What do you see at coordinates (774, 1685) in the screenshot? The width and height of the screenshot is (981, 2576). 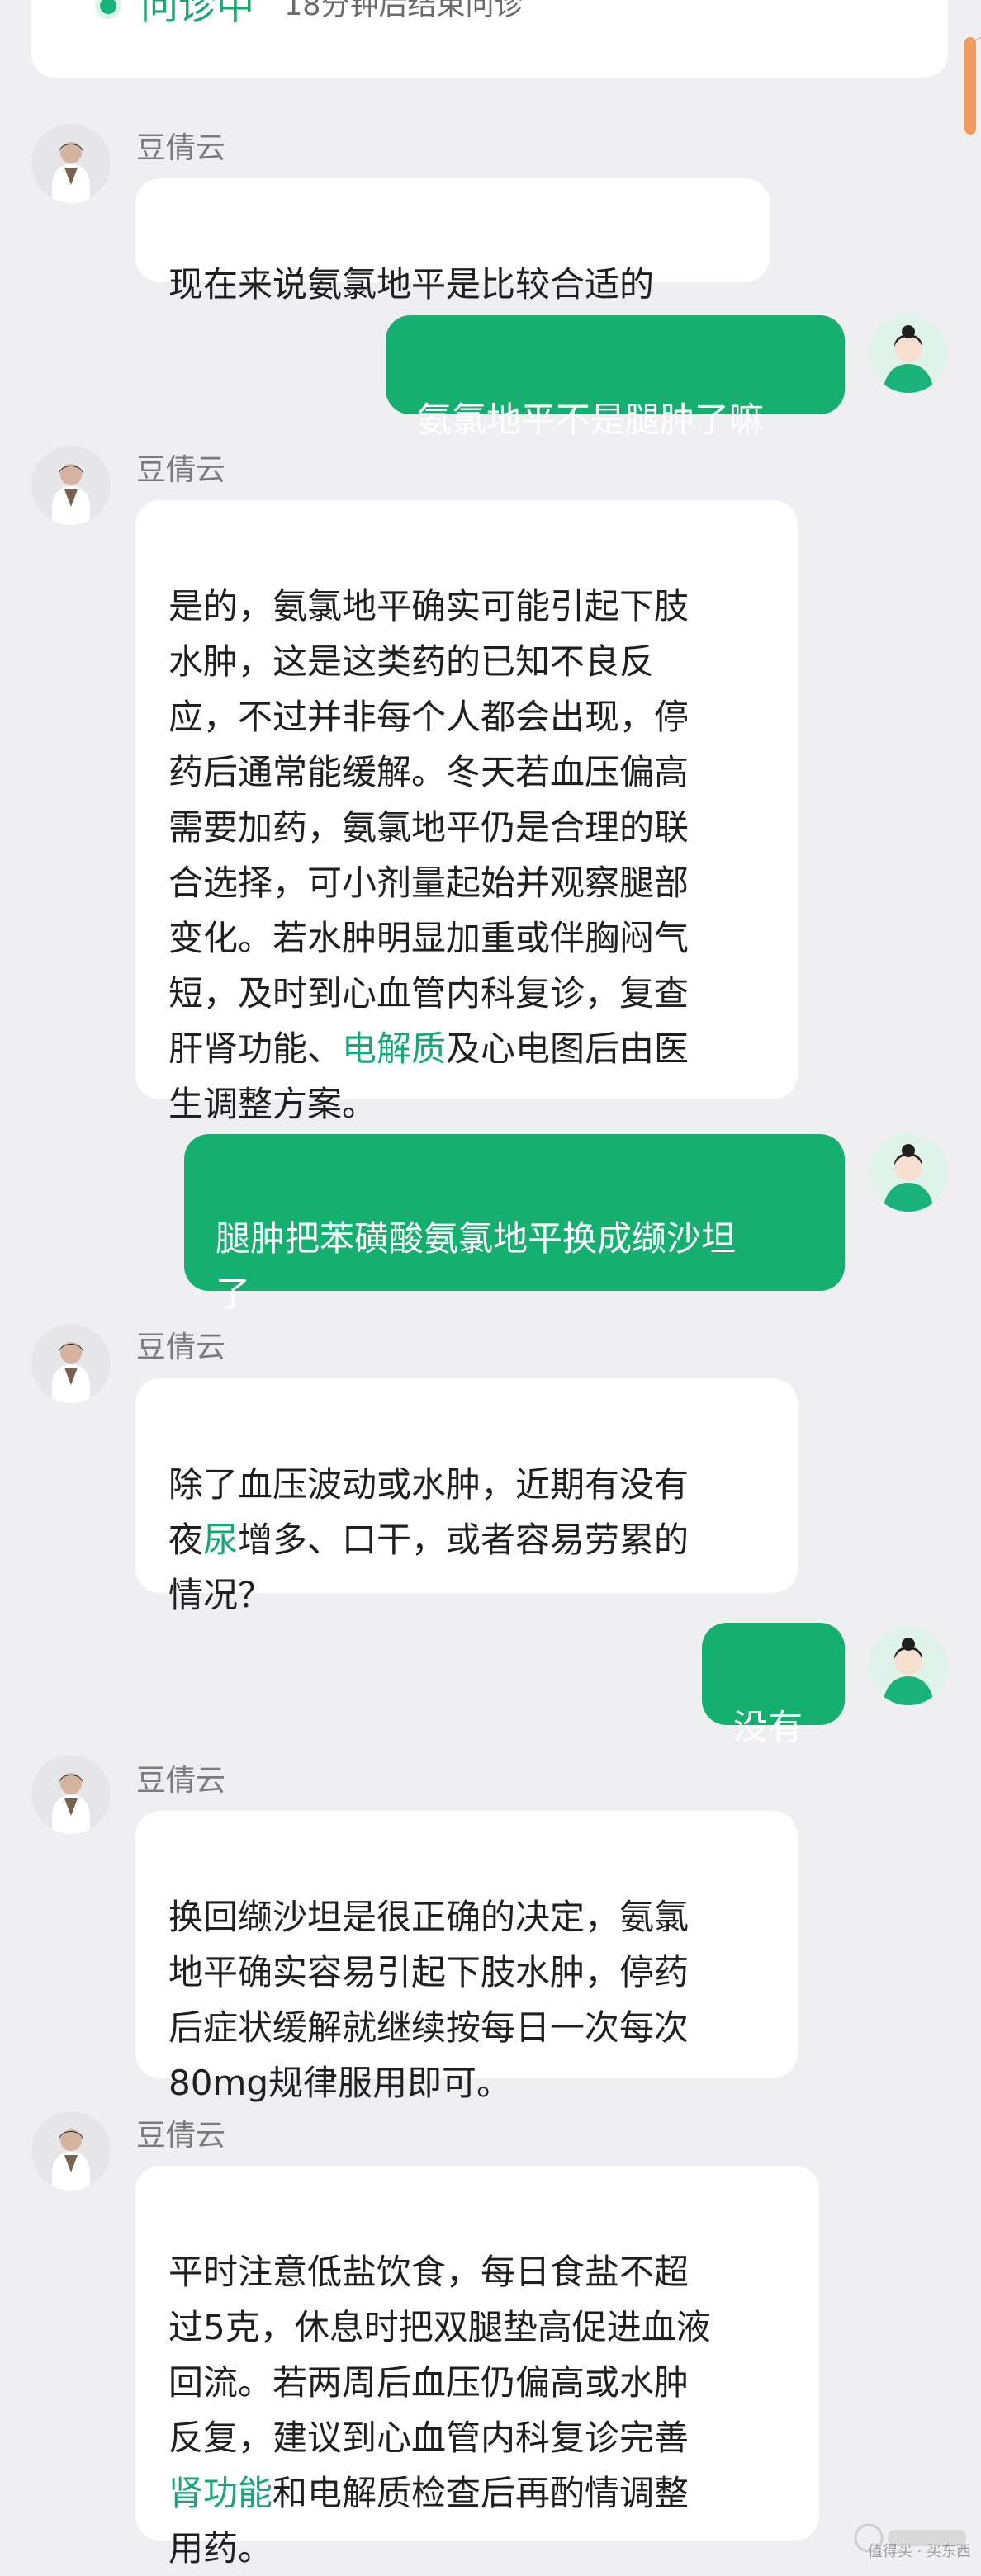 I see `user-message-bubble: 没有` at bounding box center [774, 1685].